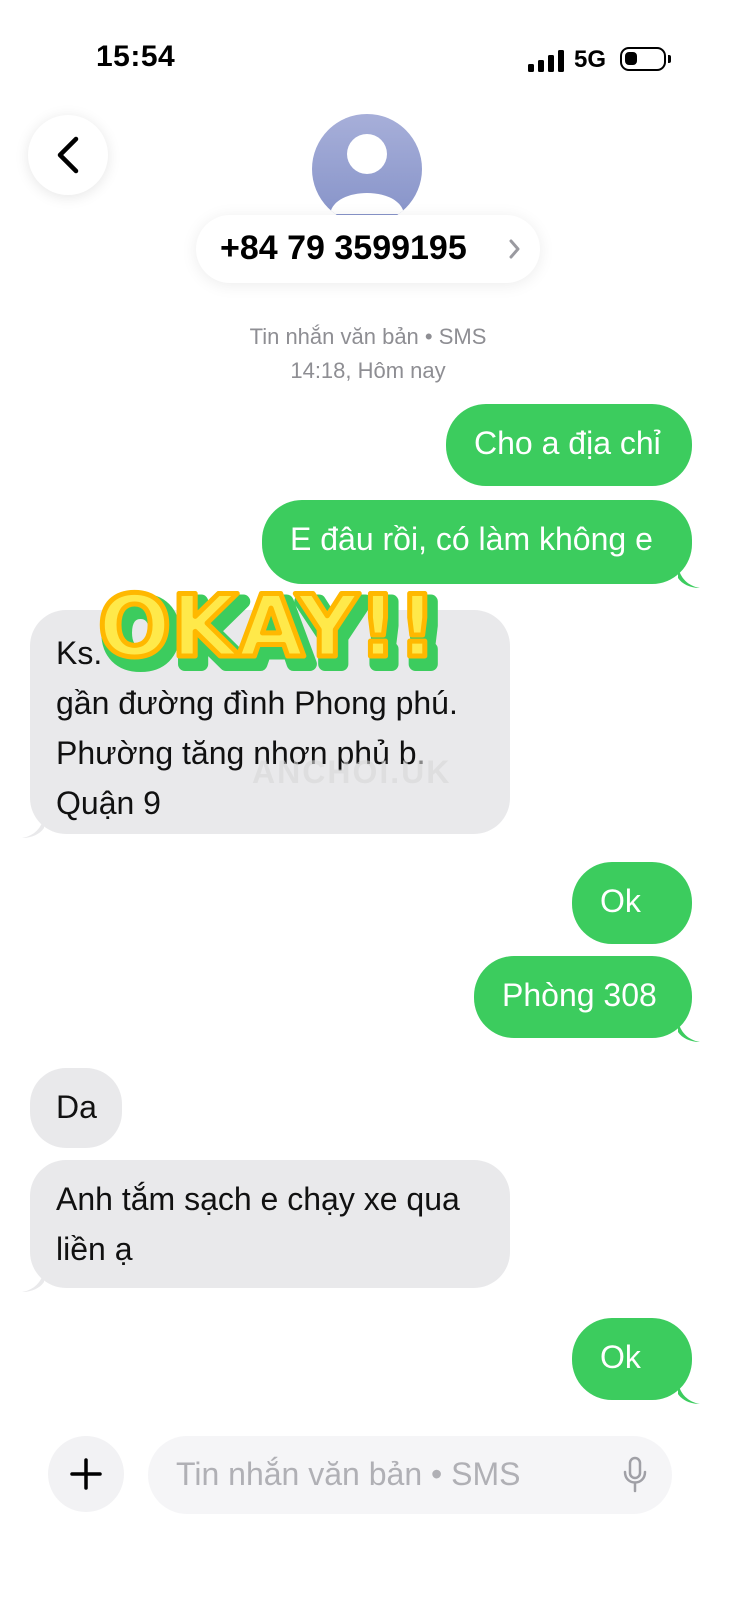 The image size is (736, 1600). What do you see at coordinates (635, 1475) in the screenshot?
I see `microphone-icon` at bounding box center [635, 1475].